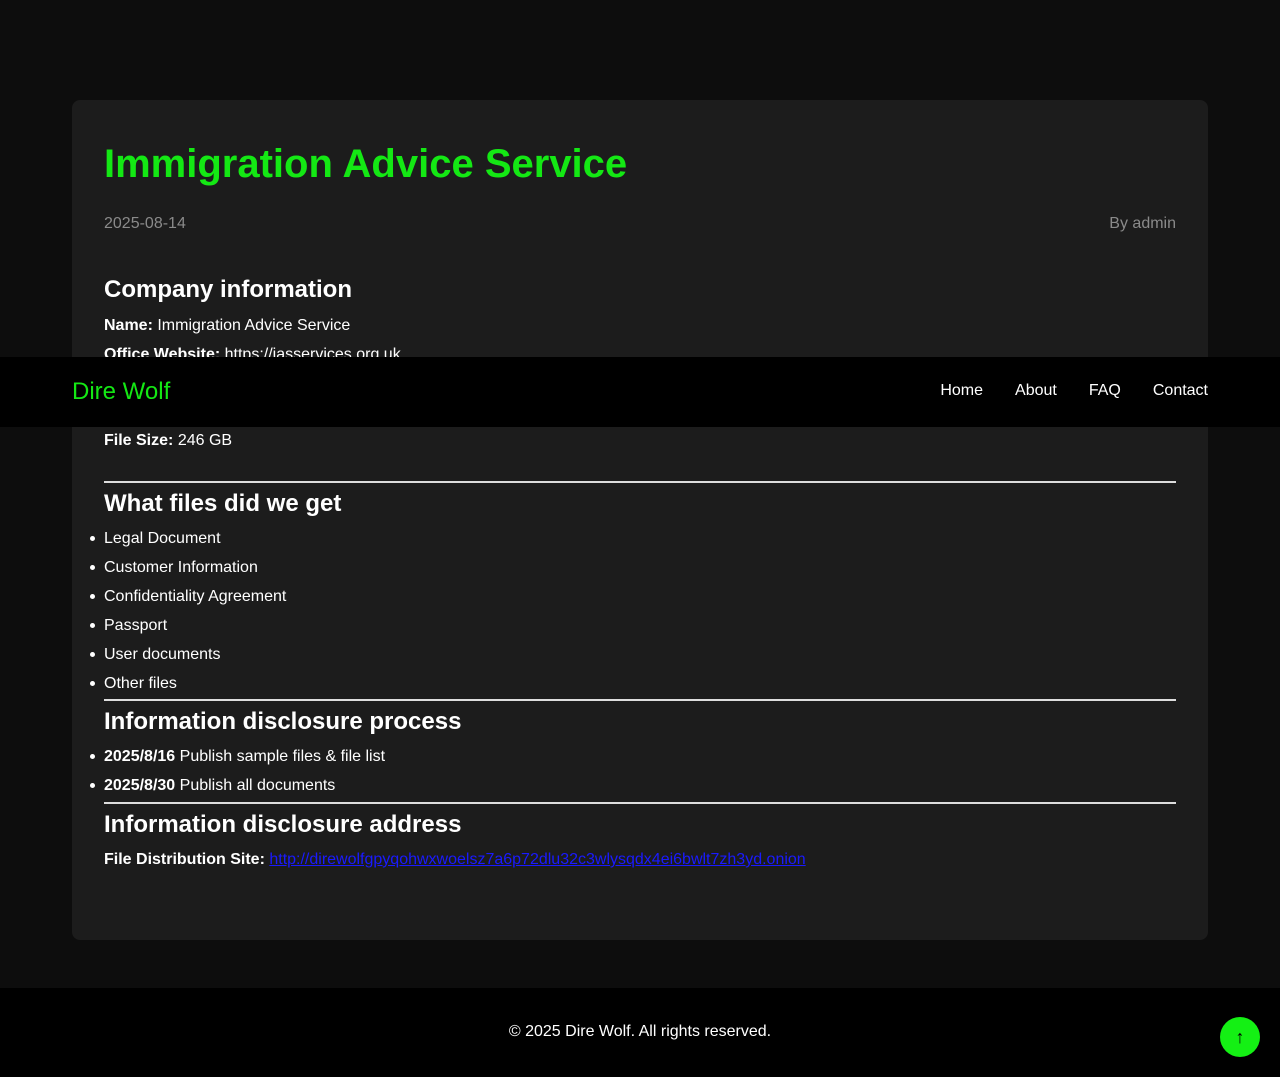 The height and width of the screenshot is (1077, 1280). I want to click on company-name-label: Name:, so click(128, 325).